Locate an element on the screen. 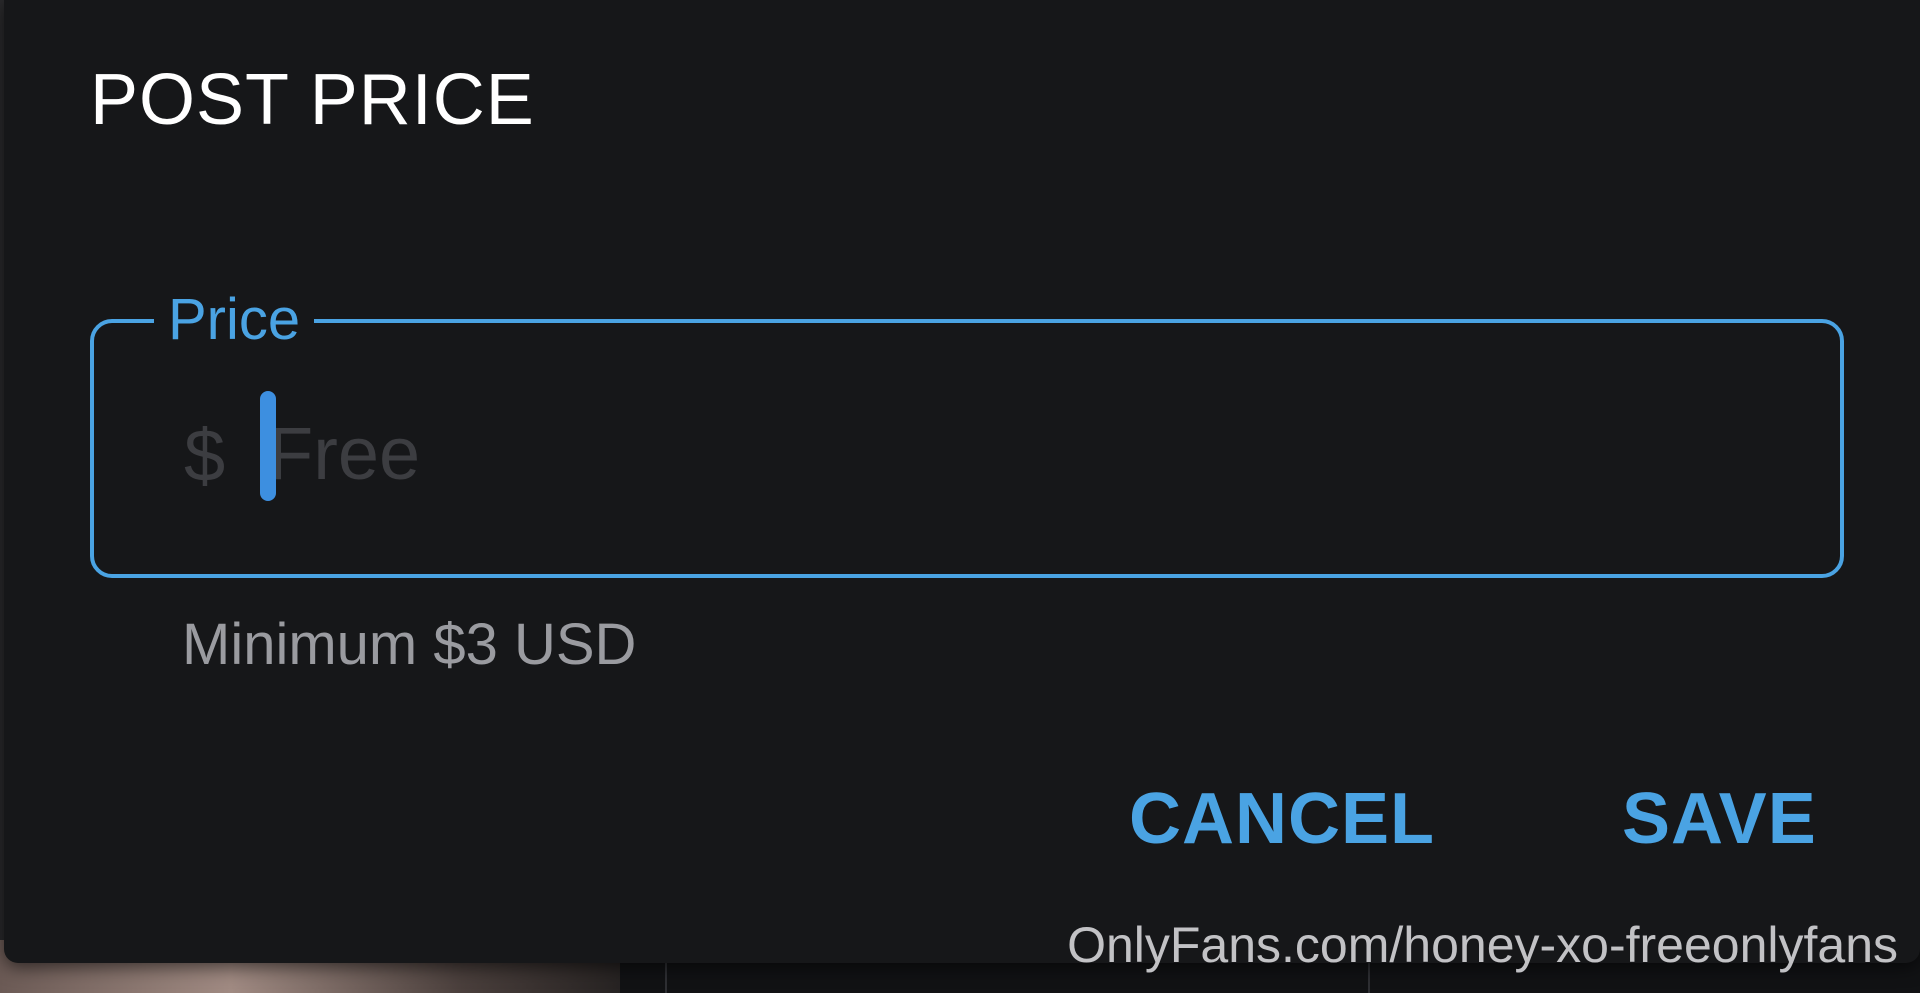  dialog-title: POST PRICE is located at coordinates (312, 100).